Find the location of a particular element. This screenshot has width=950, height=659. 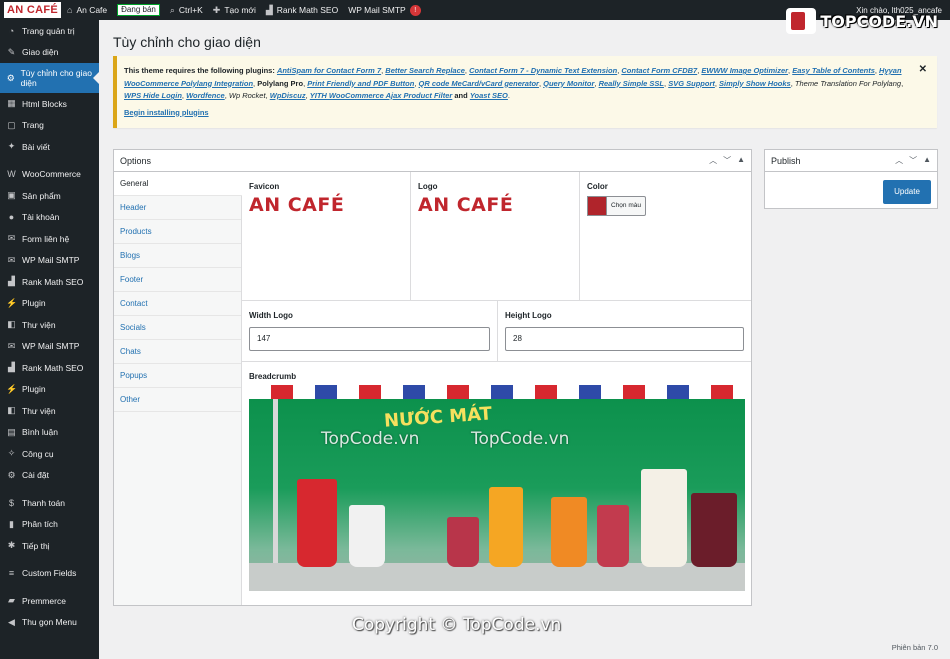

sidebar-item: ✧ Công cụ is located at coordinates (49, 454).